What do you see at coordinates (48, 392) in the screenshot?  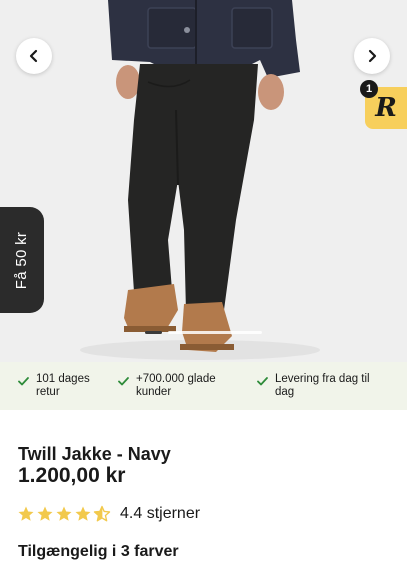 I see `usp-text-line: retur` at bounding box center [48, 392].